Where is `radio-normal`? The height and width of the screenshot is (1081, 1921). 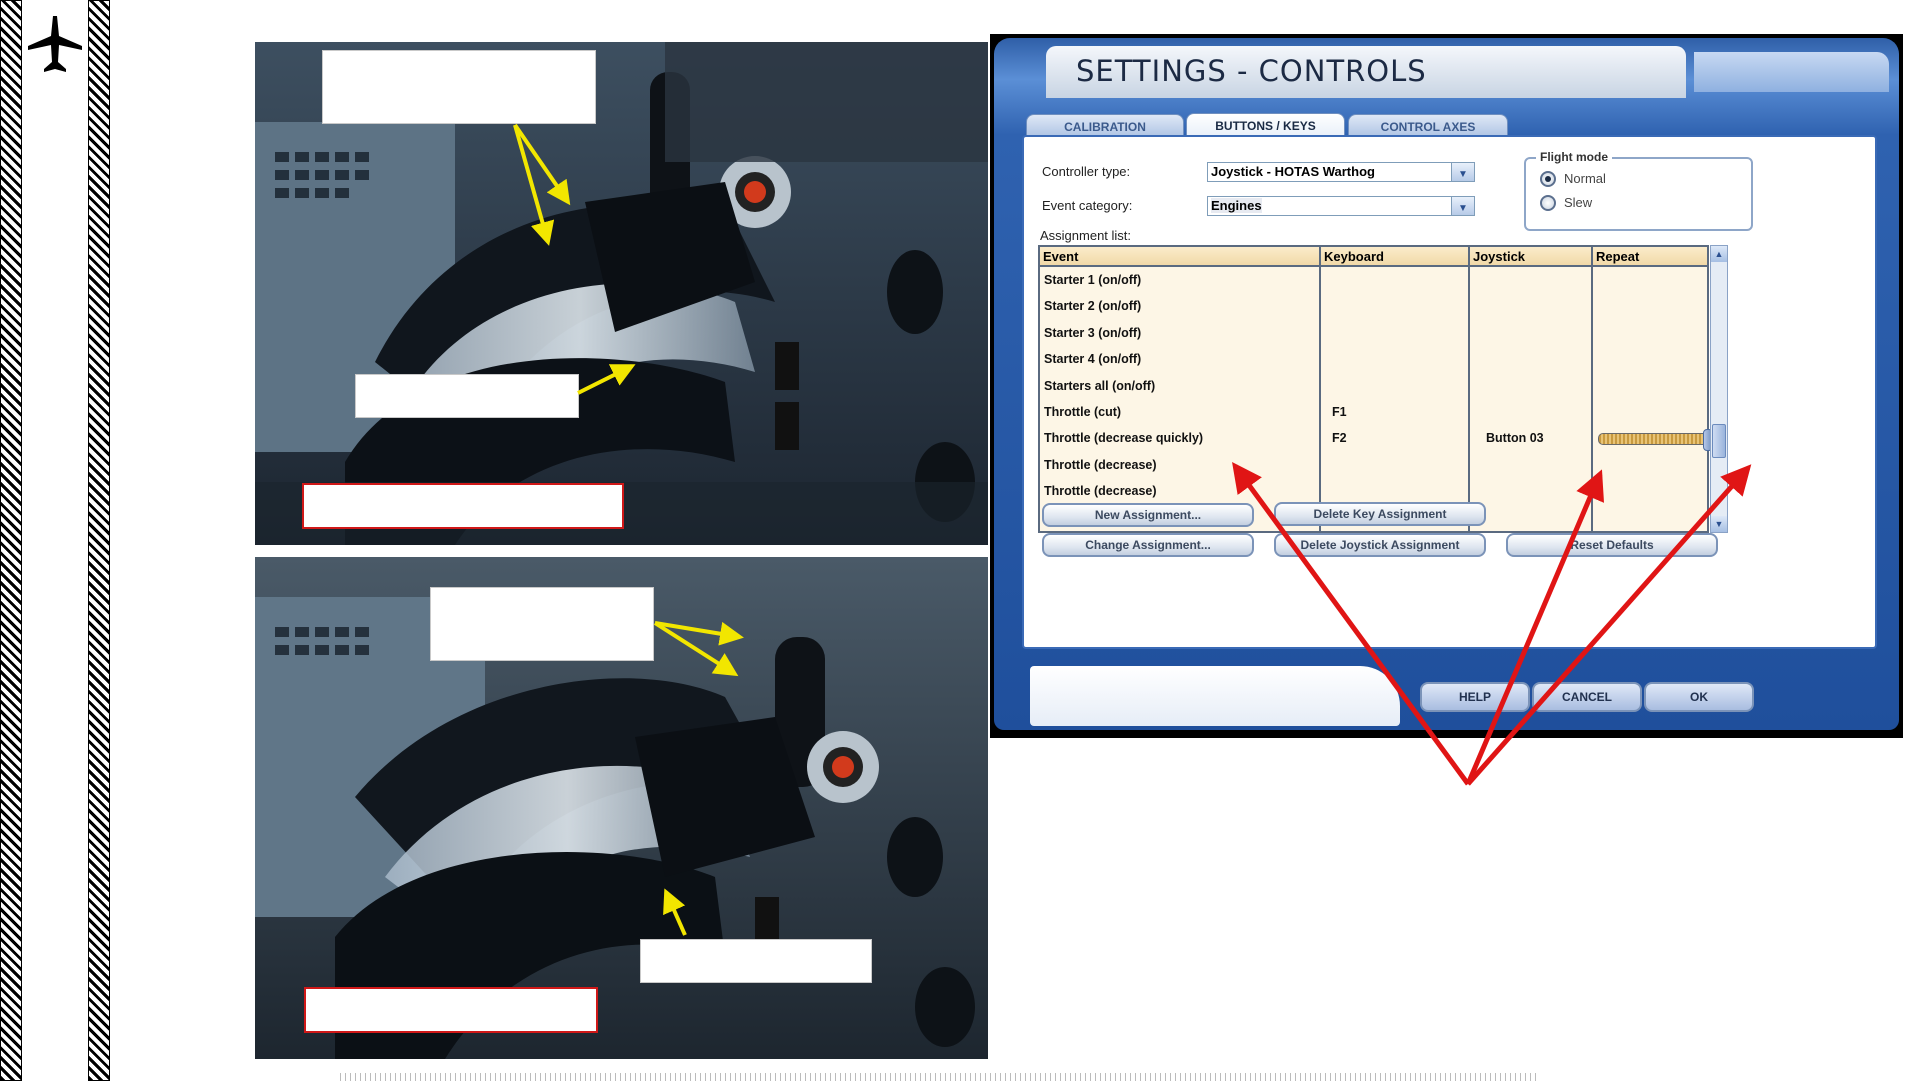 radio-normal is located at coordinates (1548, 179).